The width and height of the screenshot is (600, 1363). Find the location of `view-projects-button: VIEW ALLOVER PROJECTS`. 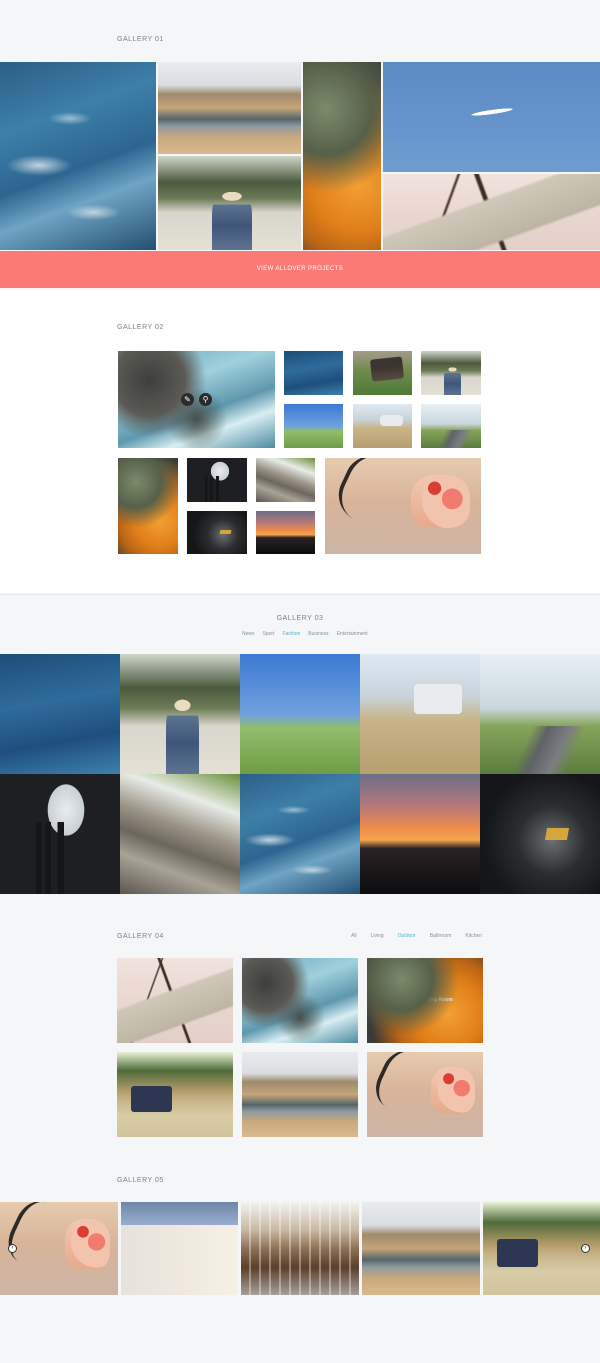

view-projects-button: VIEW ALLOVER PROJECTS is located at coordinates (300, 269).